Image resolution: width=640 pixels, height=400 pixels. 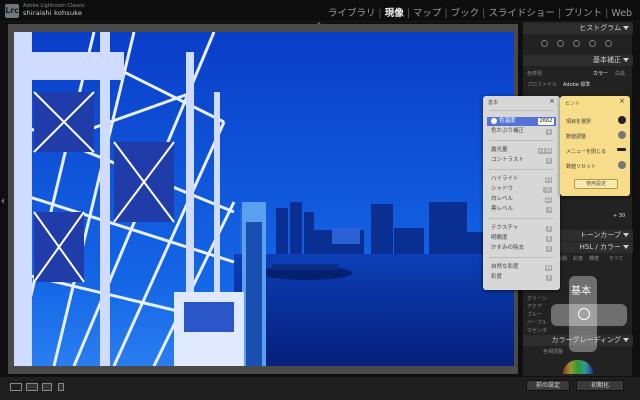 I want to click on basic-row-saturation: 彩度 0, so click(x=522, y=277).